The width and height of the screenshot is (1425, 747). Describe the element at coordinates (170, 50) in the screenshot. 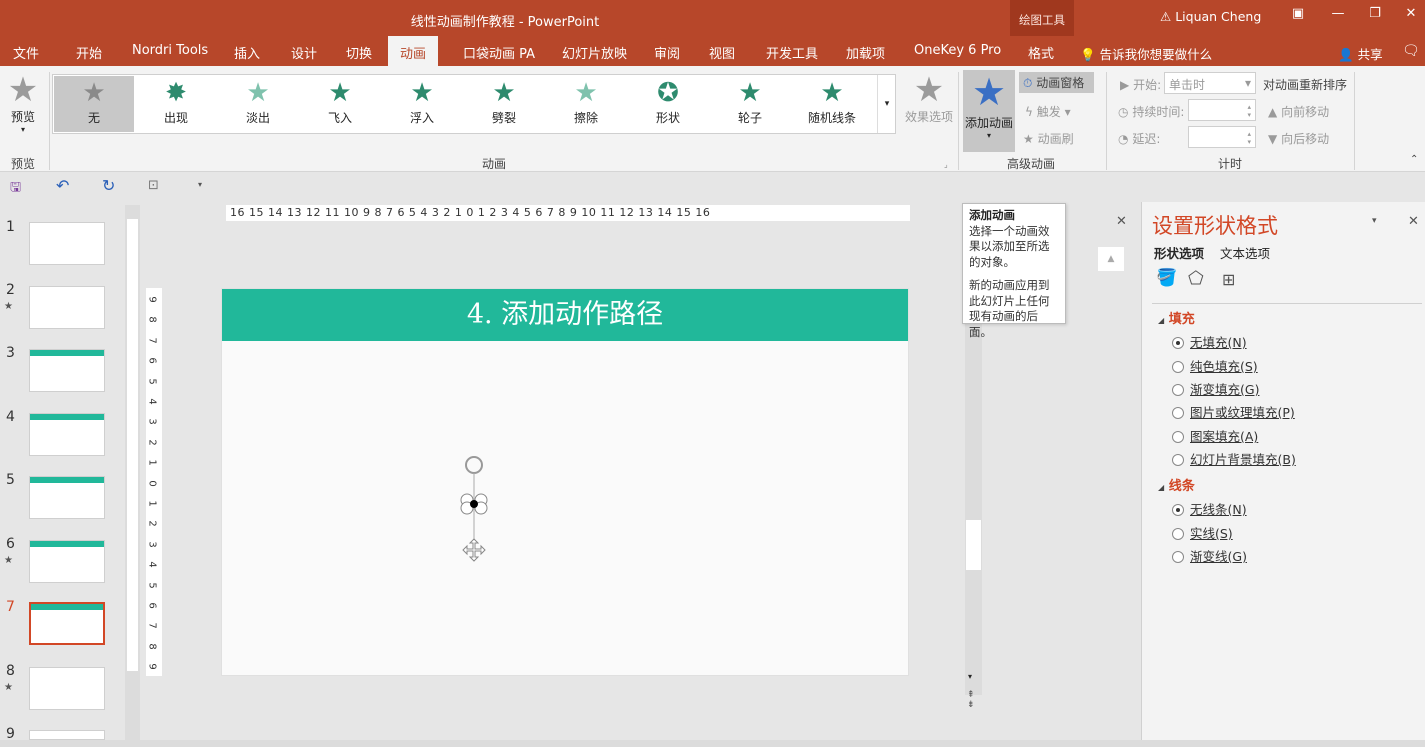

I see `tab-nordri-tools: Nordri Tools` at that location.